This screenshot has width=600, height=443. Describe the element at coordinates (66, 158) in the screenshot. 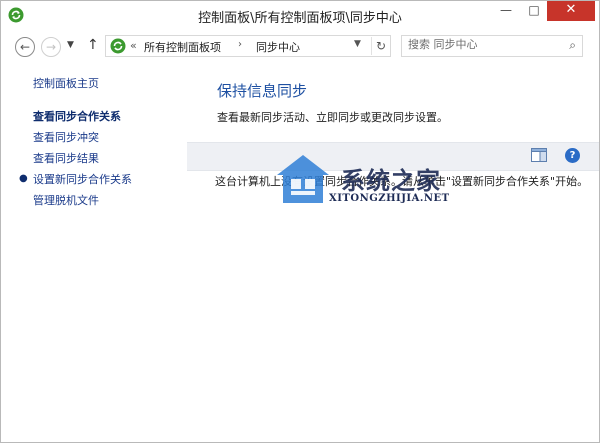

I see `sidebar-item-view-sync-results: 查看同步结果` at that location.